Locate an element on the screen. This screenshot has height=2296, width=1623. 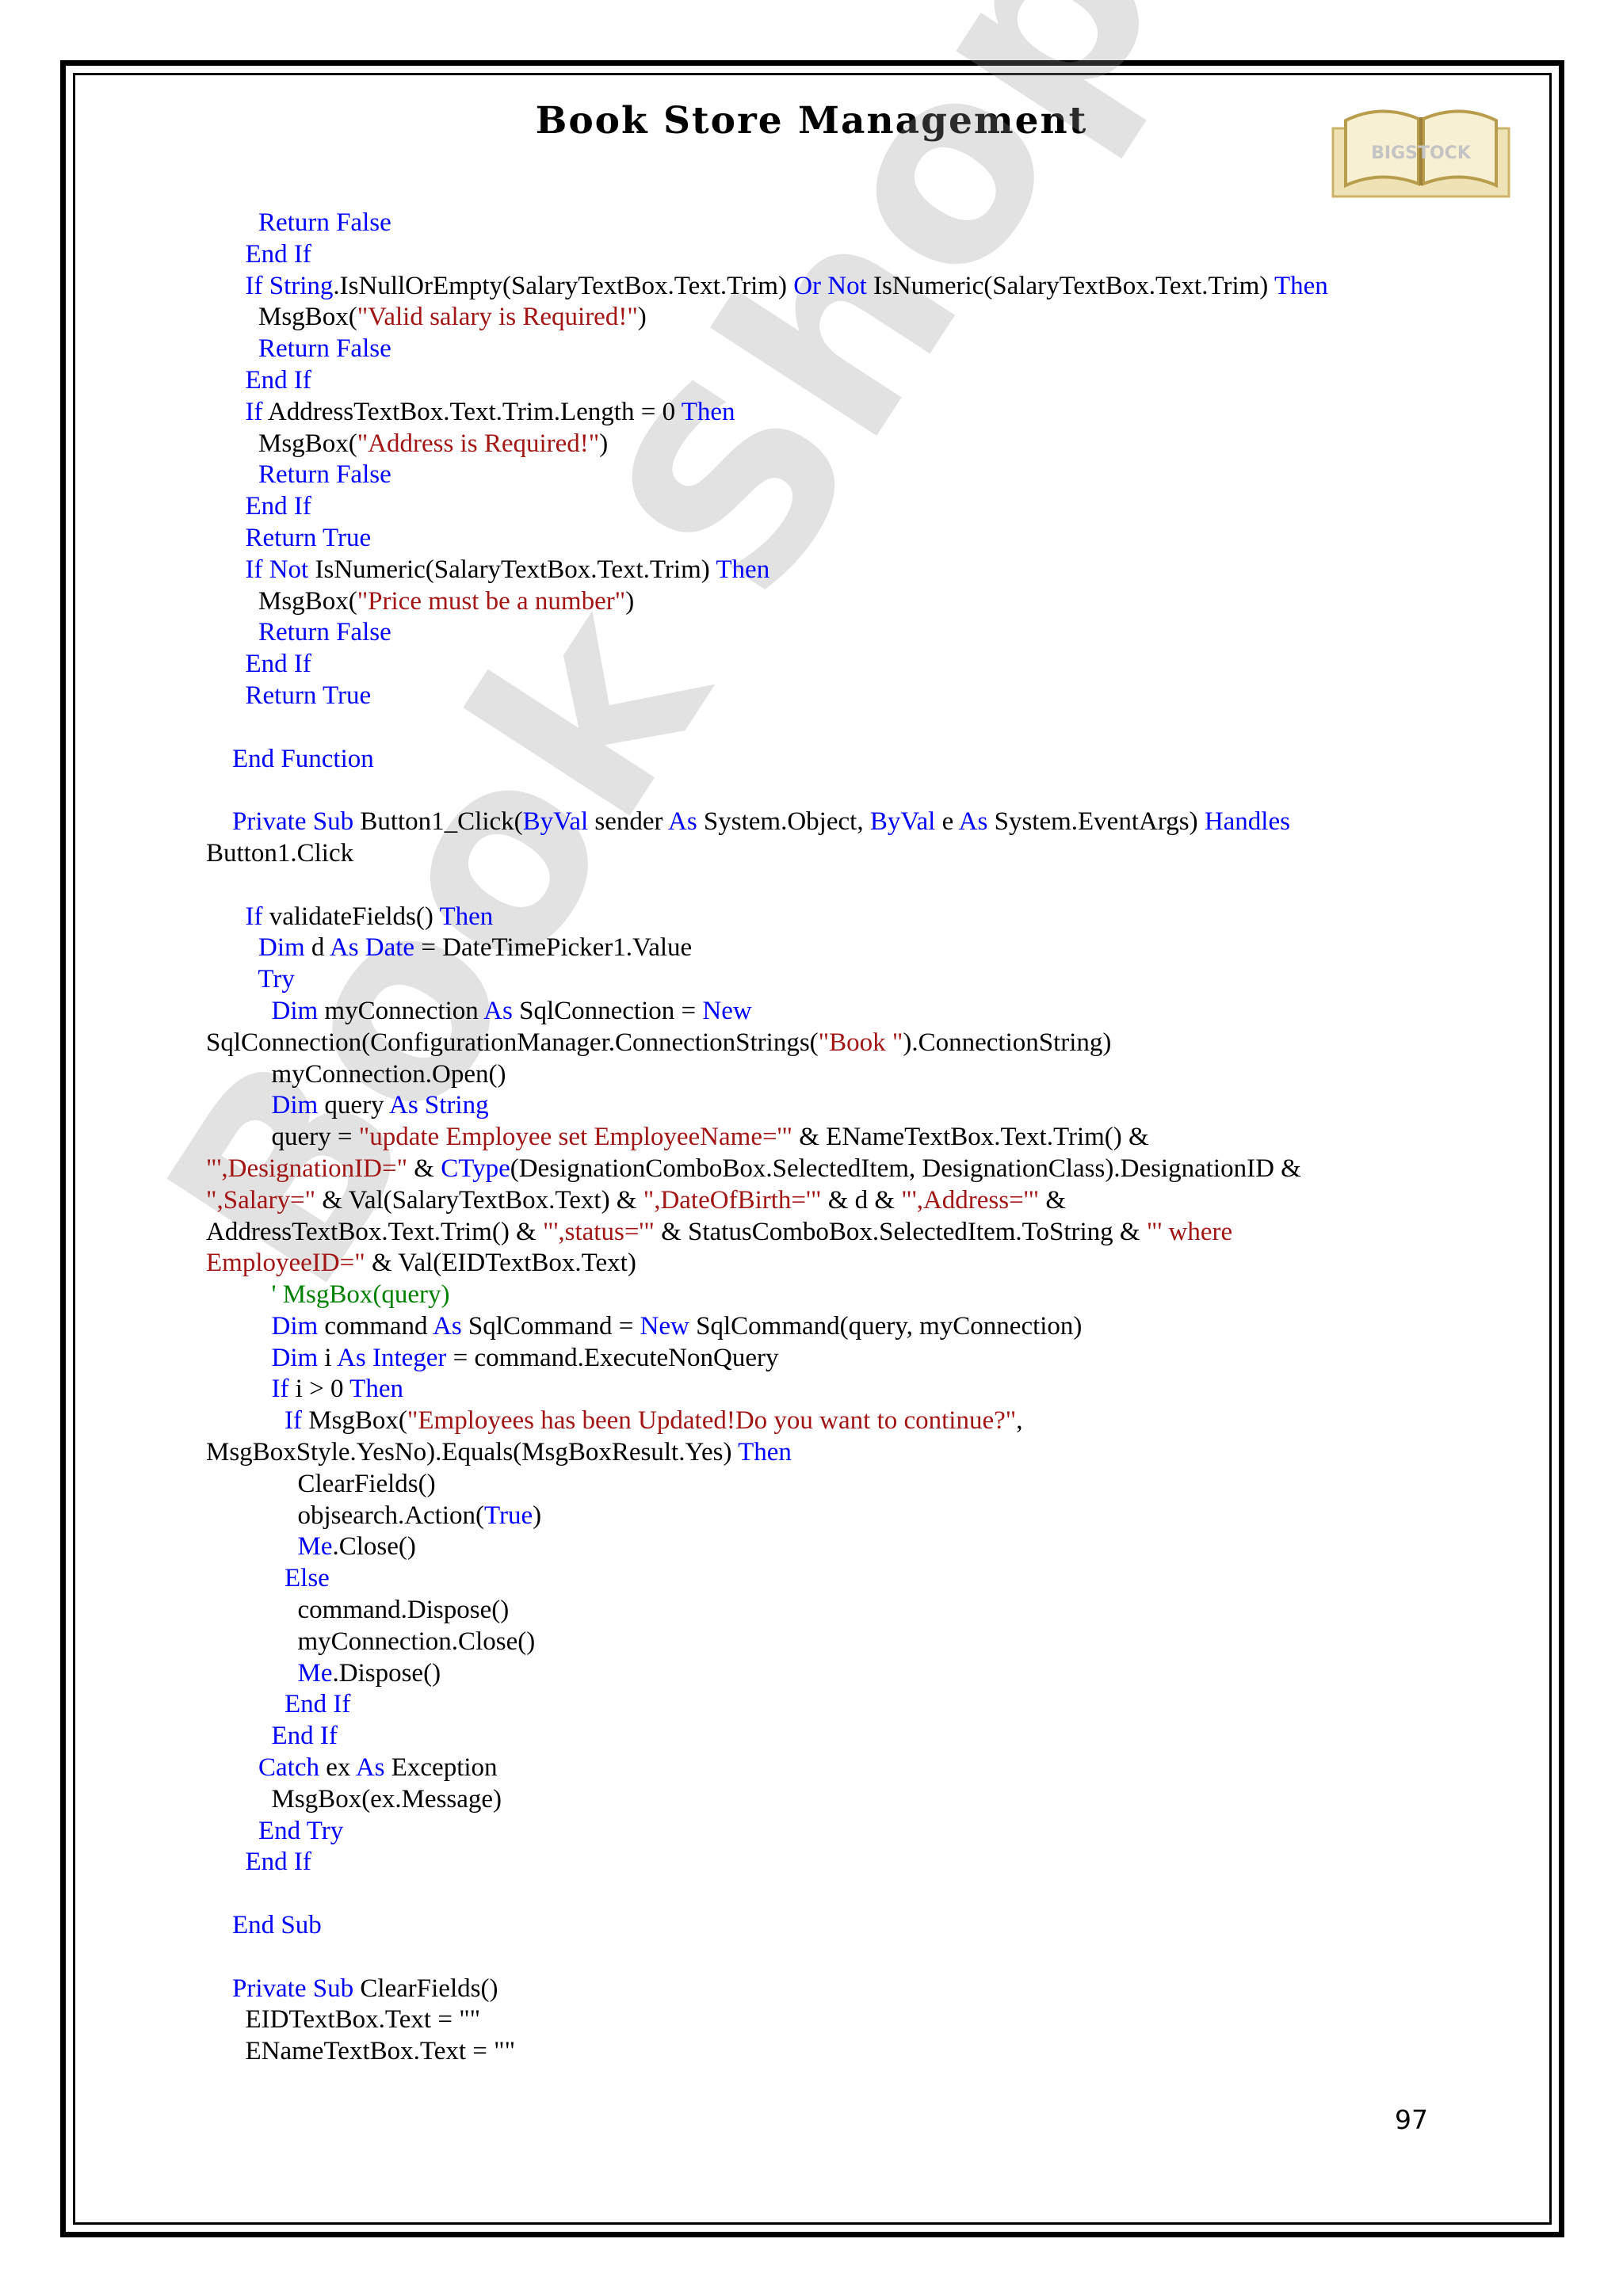
code-text: validateFields() is located at coordinates (351, 916).